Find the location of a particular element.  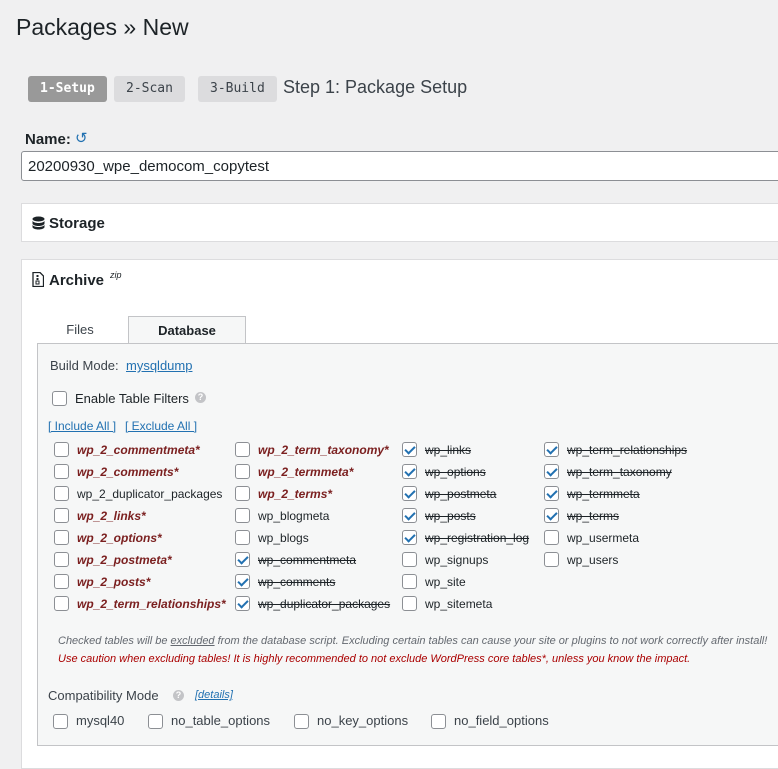

build-mode-label: Build Mode: is located at coordinates (84, 365).